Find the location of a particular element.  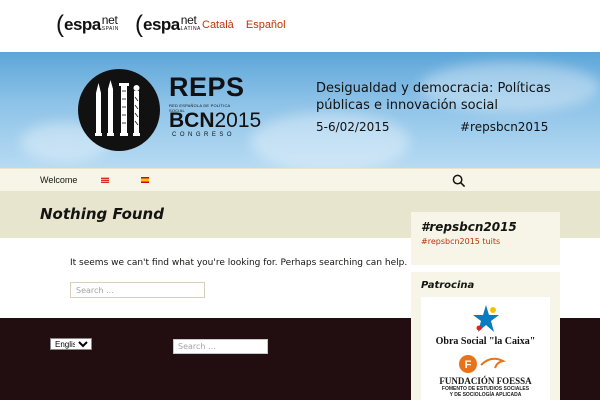

lang-link-catala: Català is located at coordinates (218, 25).